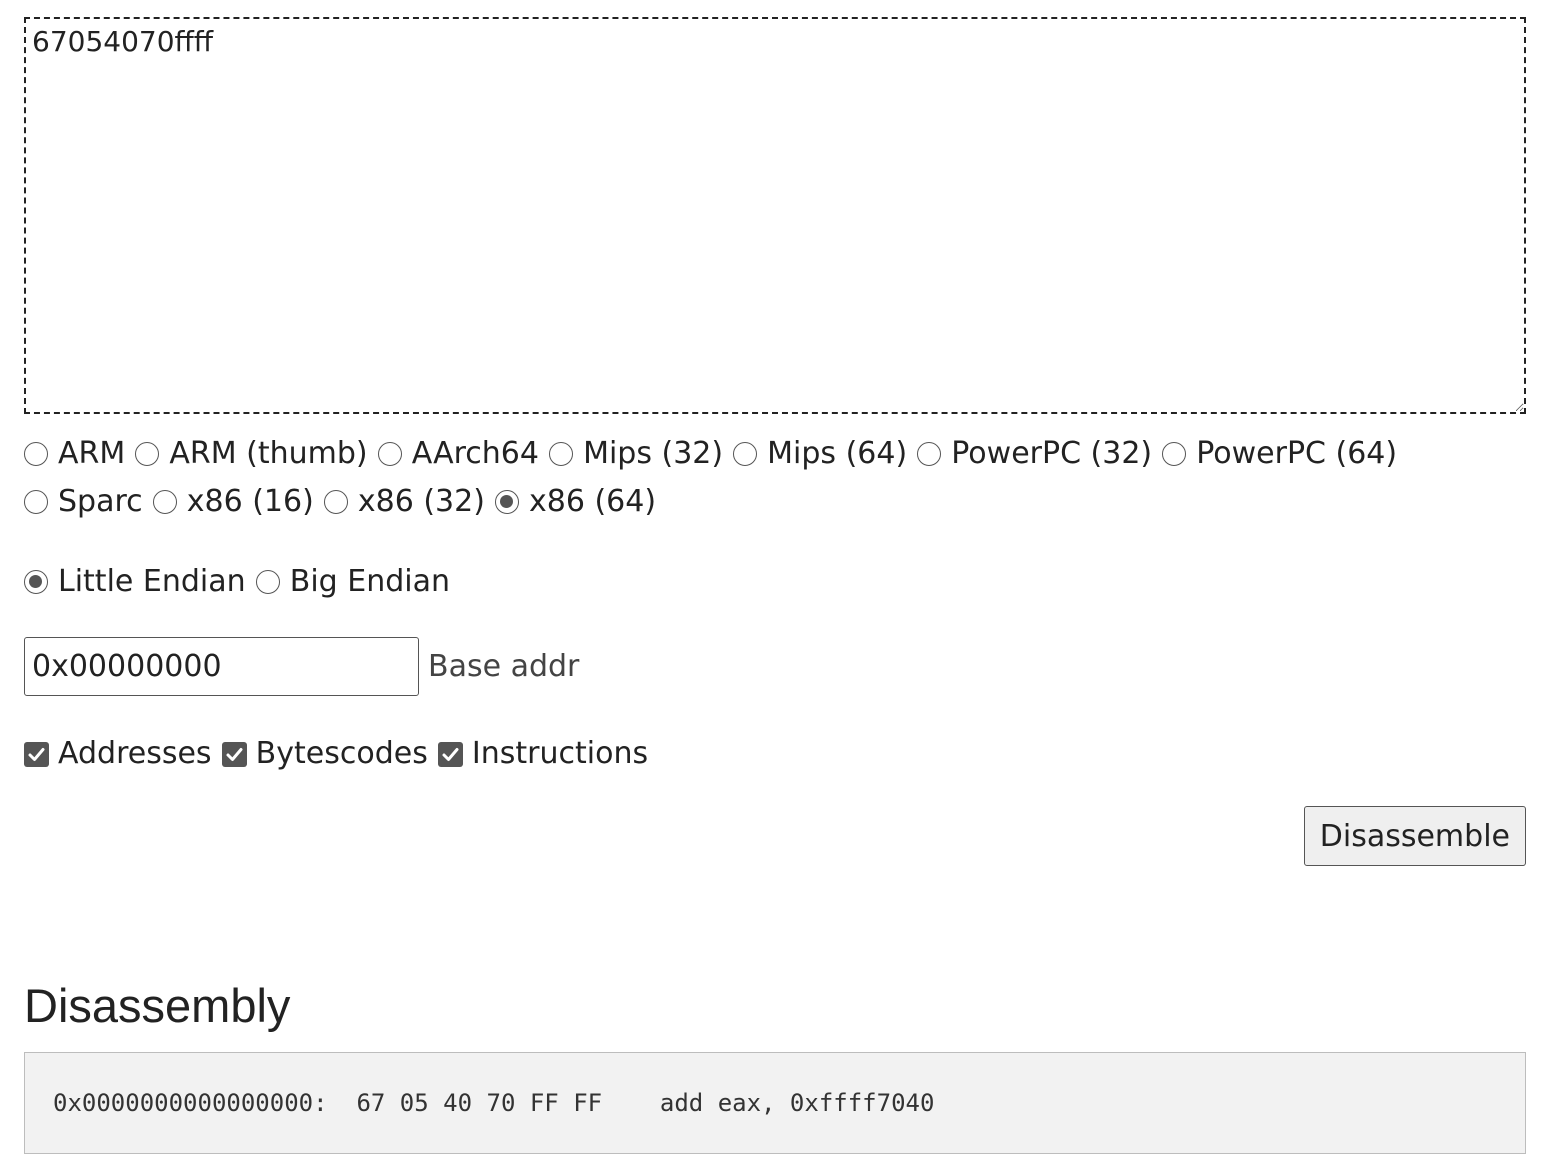 The height and width of the screenshot is (1168, 1556). Describe the element at coordinates (797, 1103) in the screenshot. I see `instruction-text: add eax, 0xffff7040` at that location.